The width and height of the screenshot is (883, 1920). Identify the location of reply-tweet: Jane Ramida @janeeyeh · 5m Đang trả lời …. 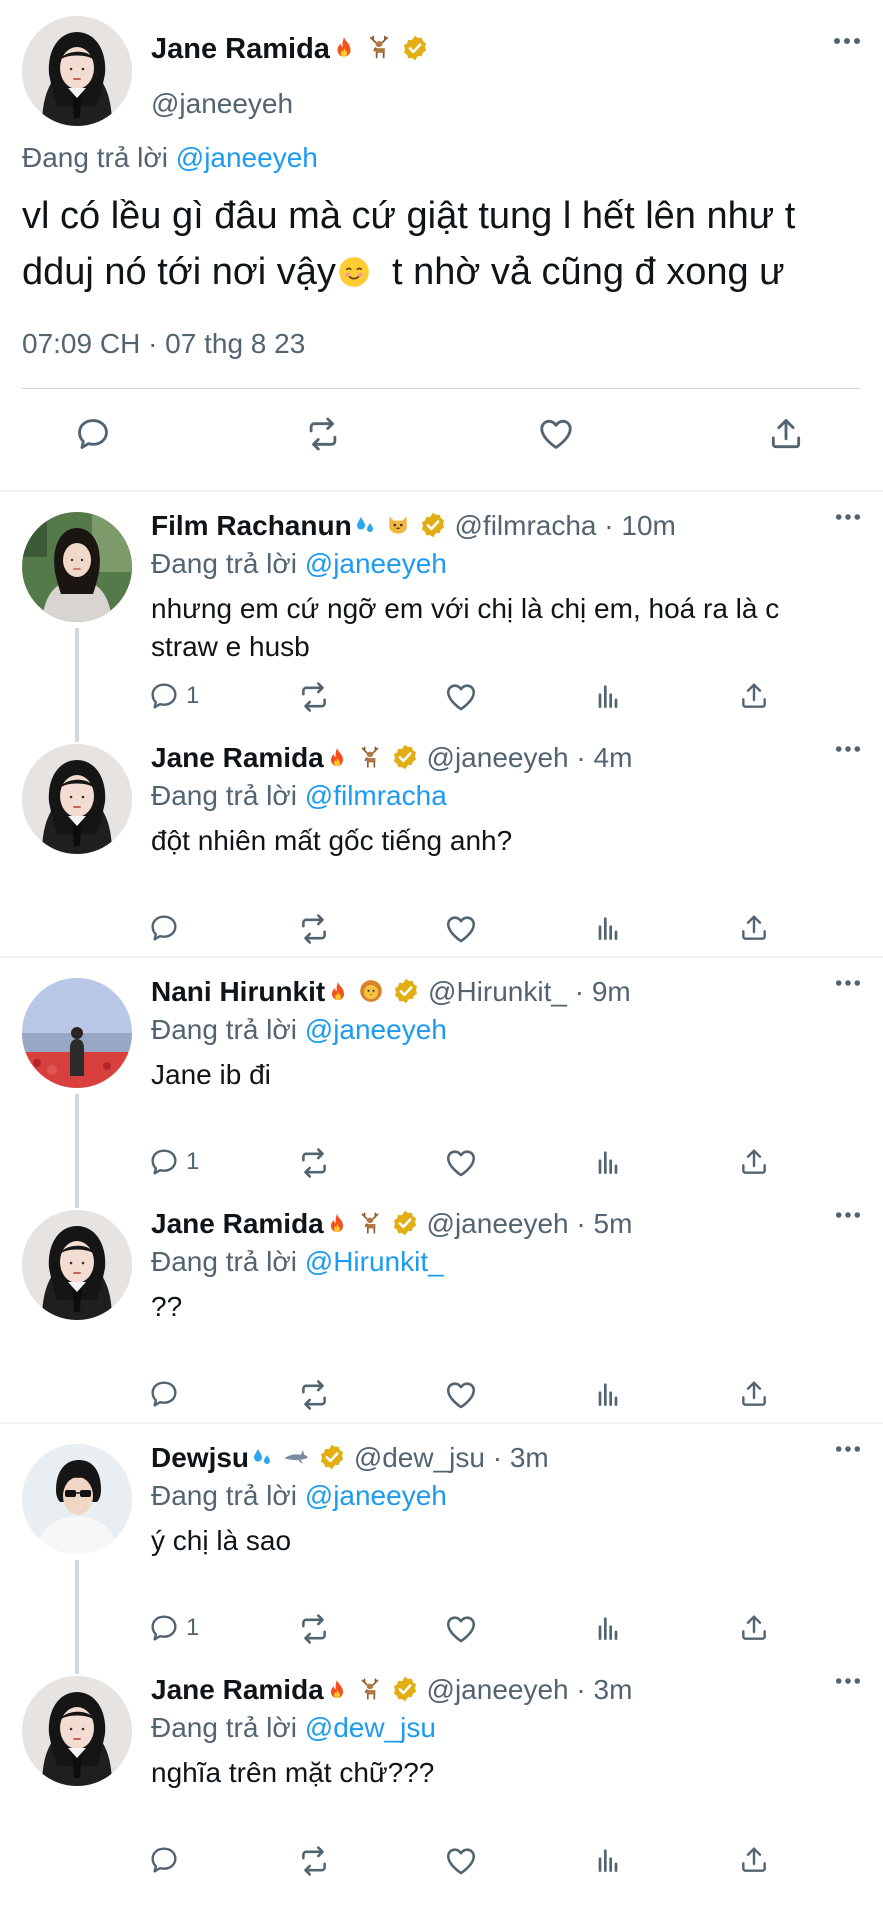
(441, 1306).